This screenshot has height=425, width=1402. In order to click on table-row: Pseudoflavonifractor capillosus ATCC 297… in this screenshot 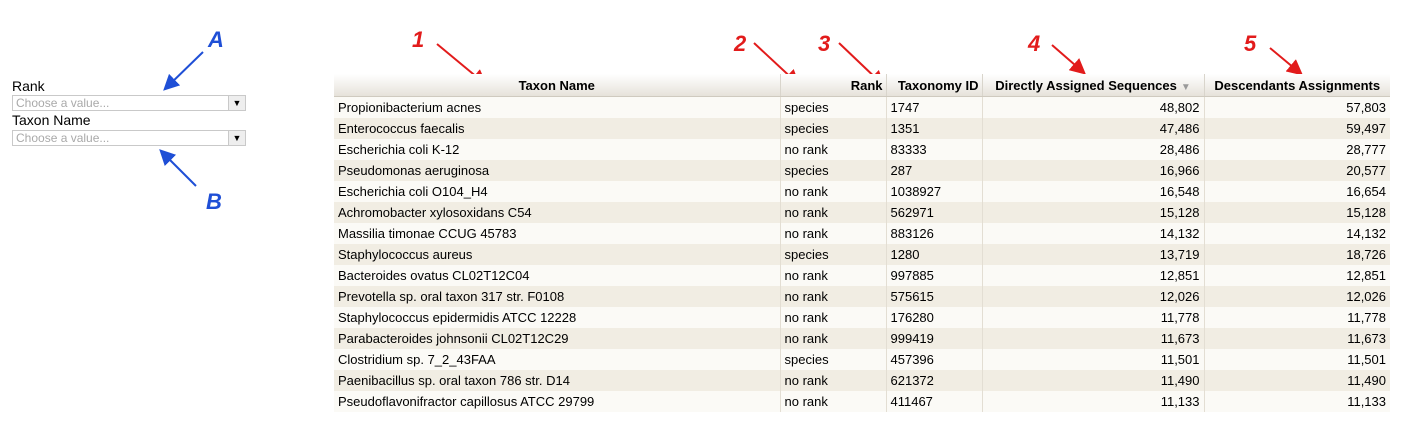, I will do `click(862, 401)`.